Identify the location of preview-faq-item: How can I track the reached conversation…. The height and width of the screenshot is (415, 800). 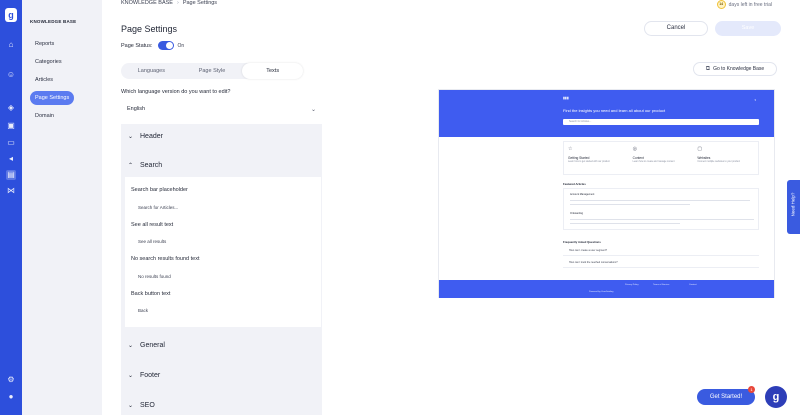
(661, 263).